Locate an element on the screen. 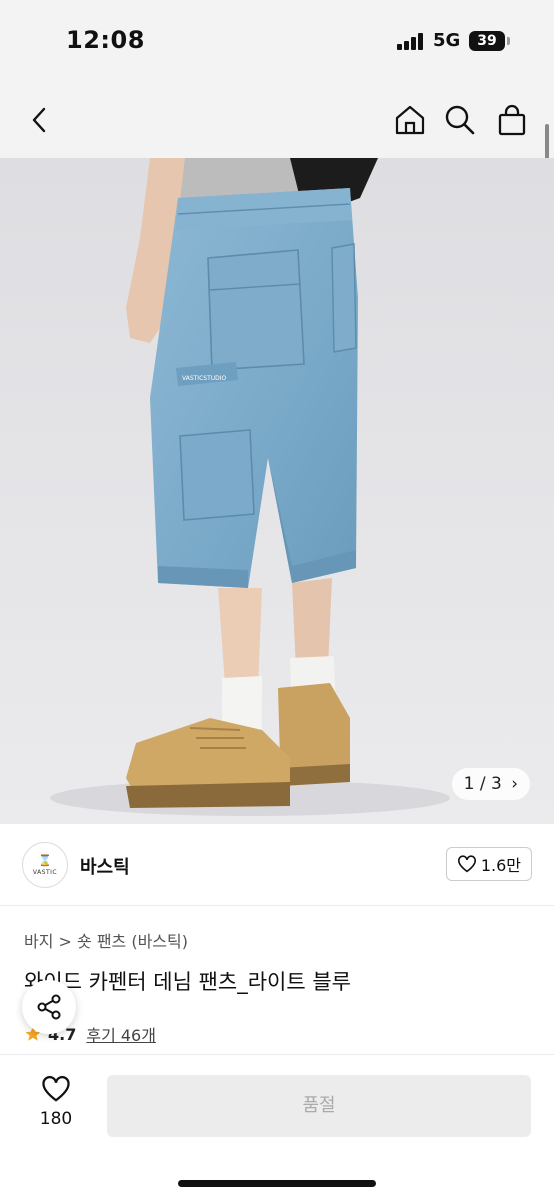 This screenshot has height=1200, width=554. image-page-counter: 1 / 3 › is located at coordinates (490, 784).